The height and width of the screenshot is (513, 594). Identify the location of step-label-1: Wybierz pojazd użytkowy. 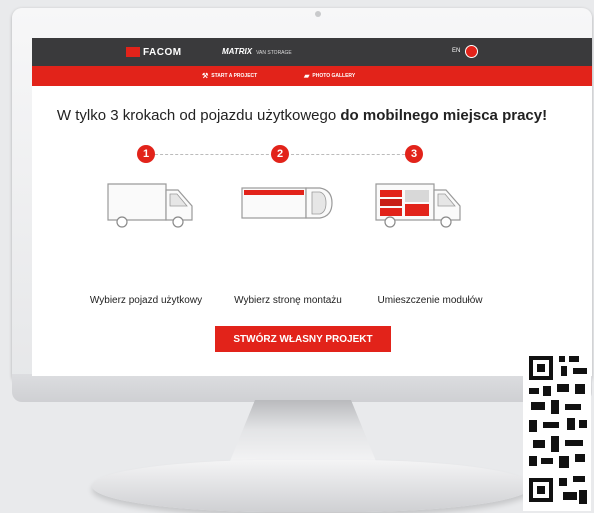
(146, 300).